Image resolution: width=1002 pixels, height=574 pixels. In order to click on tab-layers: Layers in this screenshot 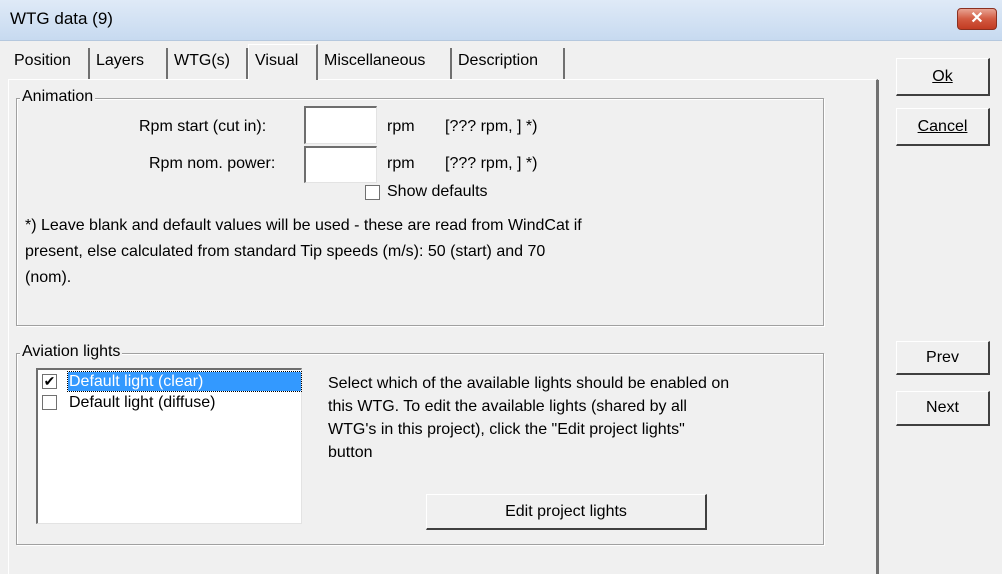, I will do `click(129, 63)`.